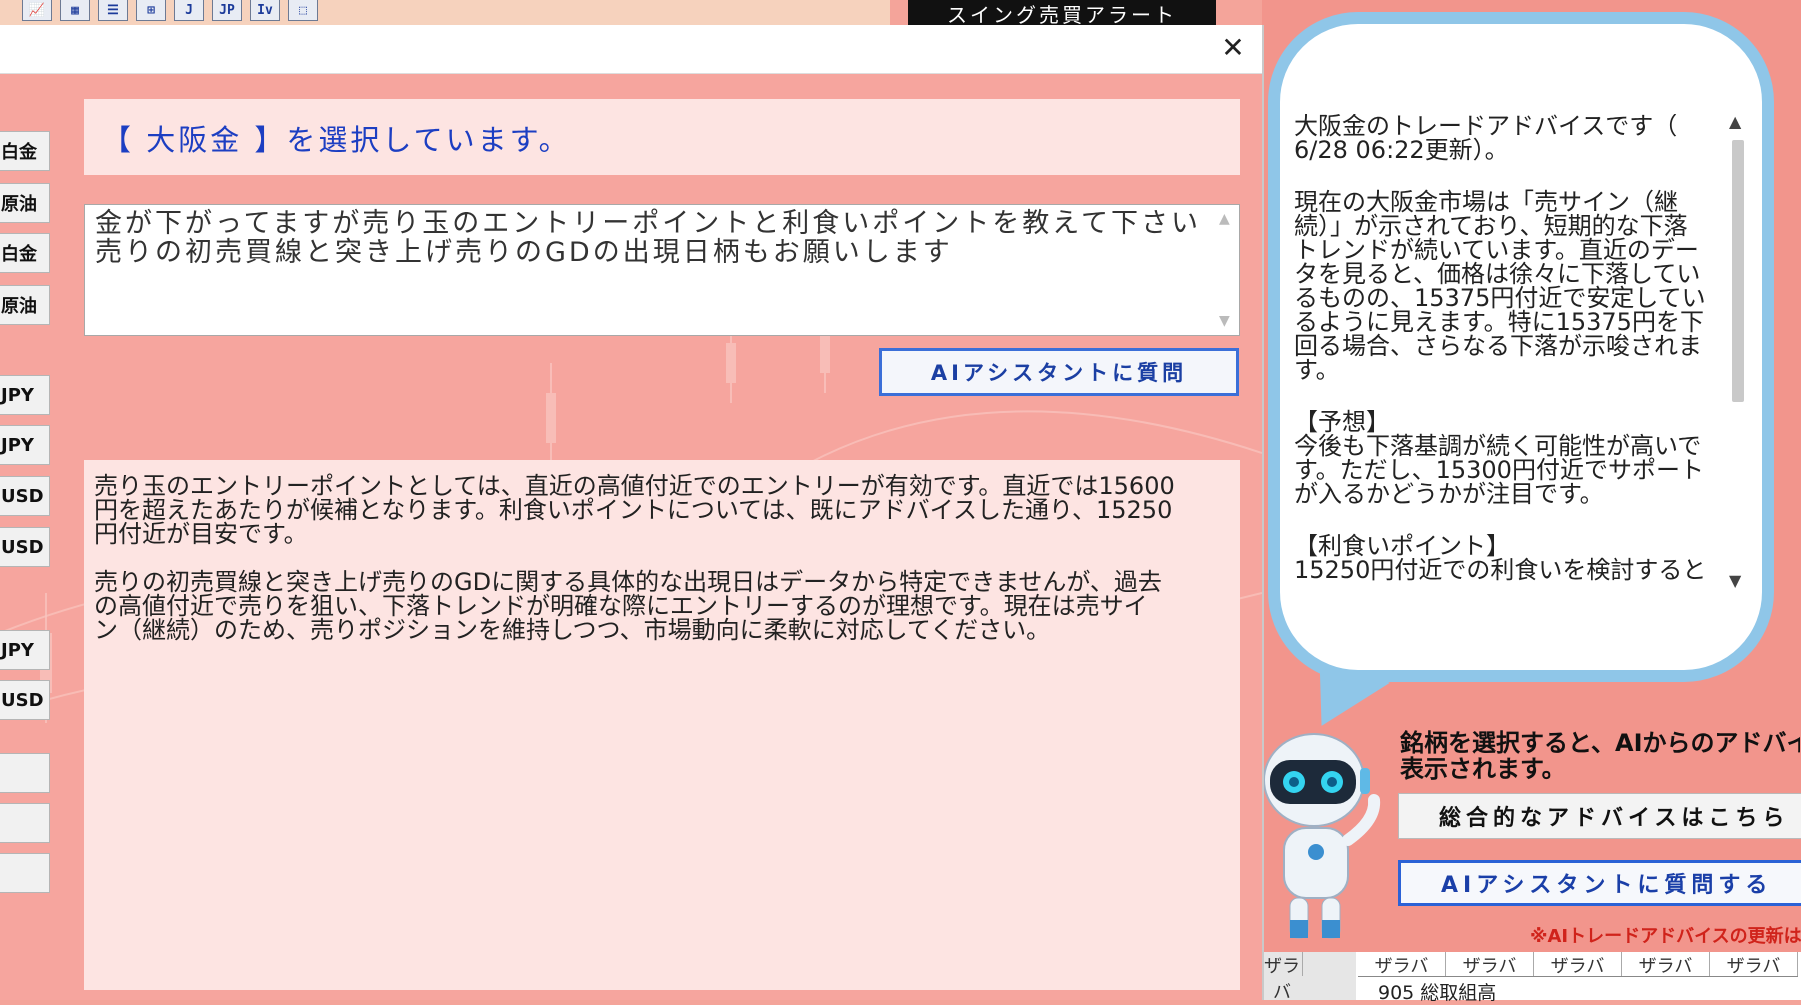 This screenshot has height=1005, width=1801. I want to click on grid-headers: ザラバ ザラバ ザラバ ザラバ ザラバ, so click(1578, 964).